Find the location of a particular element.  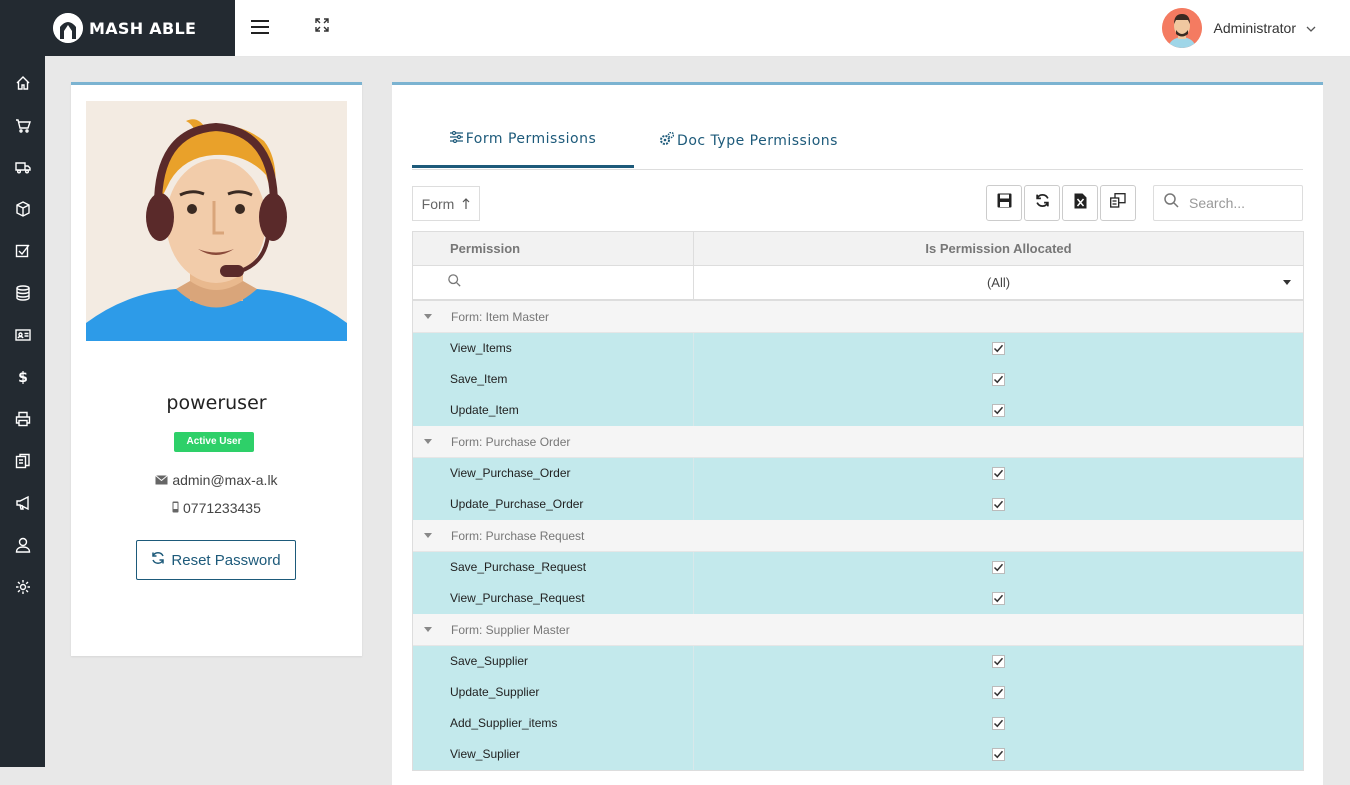

table-row: Add_Supplier_items is located at coordinates (858, 723).